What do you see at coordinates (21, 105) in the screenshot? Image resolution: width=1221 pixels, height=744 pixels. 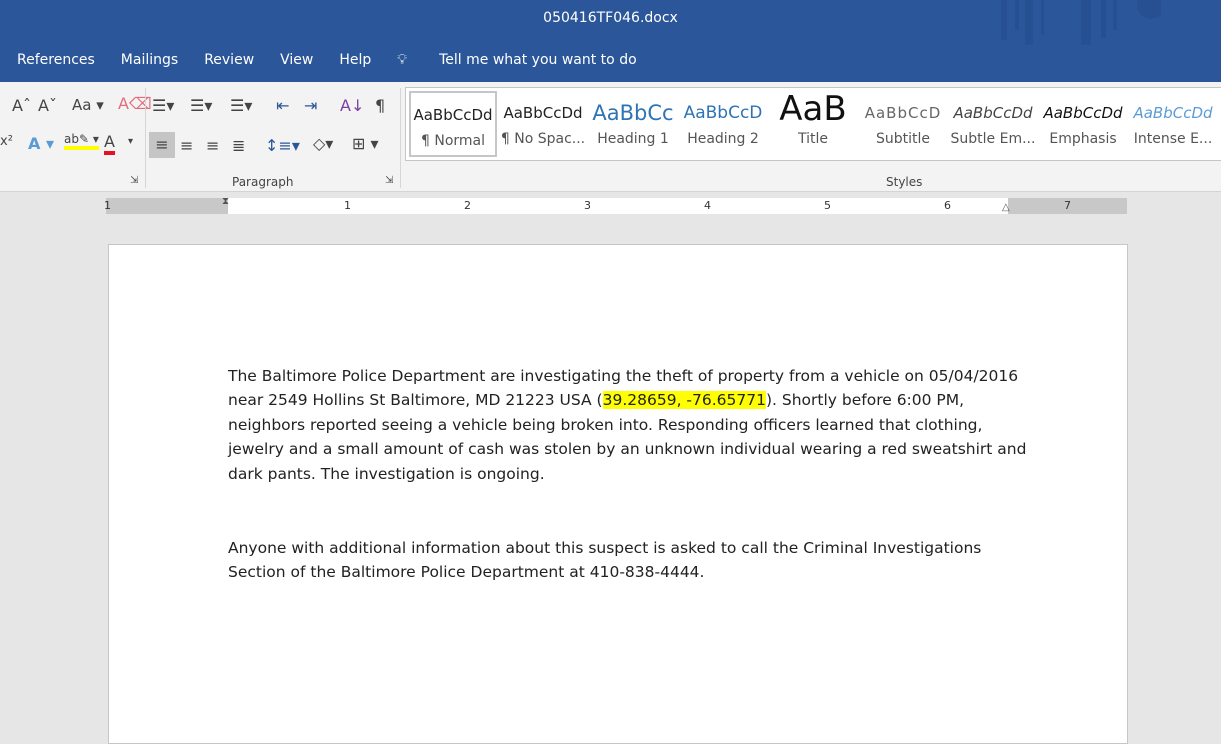 I see `grow-font-icon: Aˆ` at bounding box center [21, 105].